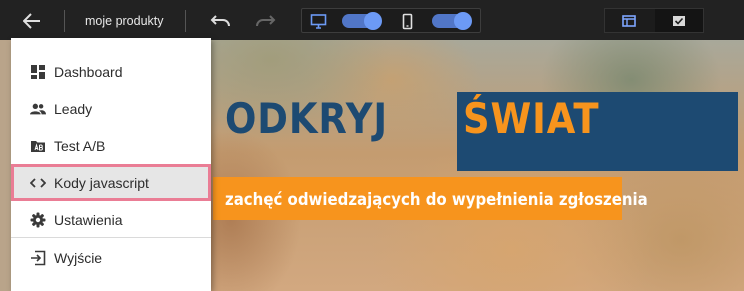 Image resolution: width=744 pixels, height=291 pixels. Describe the element at coordinates (38, 109) in the screenshot. I see `people-icon` at that location.